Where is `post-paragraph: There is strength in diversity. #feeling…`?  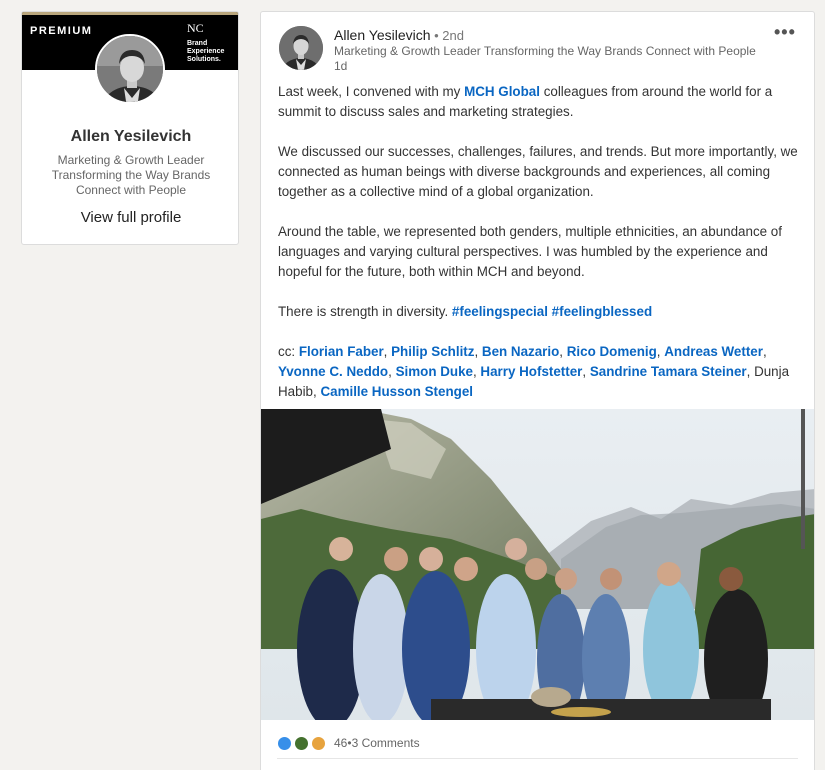
post-paragraph: There is strength in diversity. #feeling… is located at coordinates (539, 312).